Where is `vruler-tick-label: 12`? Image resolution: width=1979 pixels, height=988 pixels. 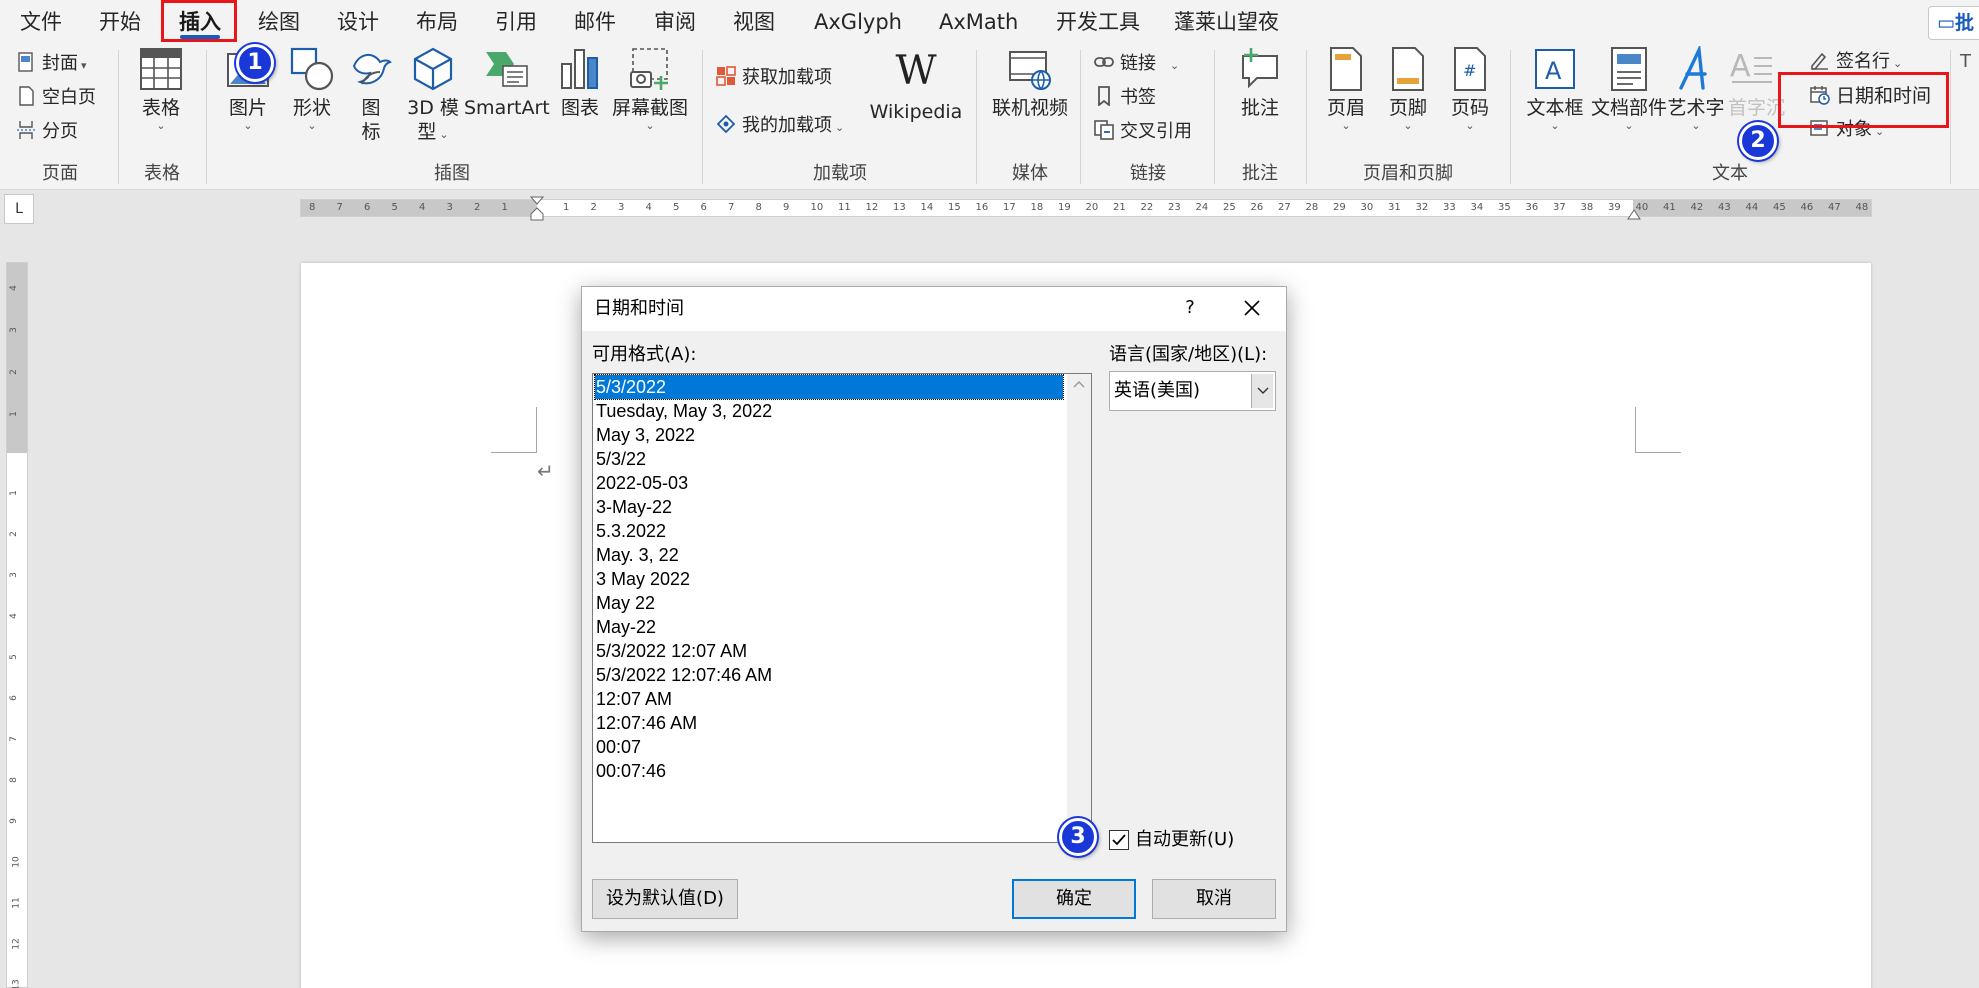 vruler-tick-label: 12 is located at coordinates (16, 944).